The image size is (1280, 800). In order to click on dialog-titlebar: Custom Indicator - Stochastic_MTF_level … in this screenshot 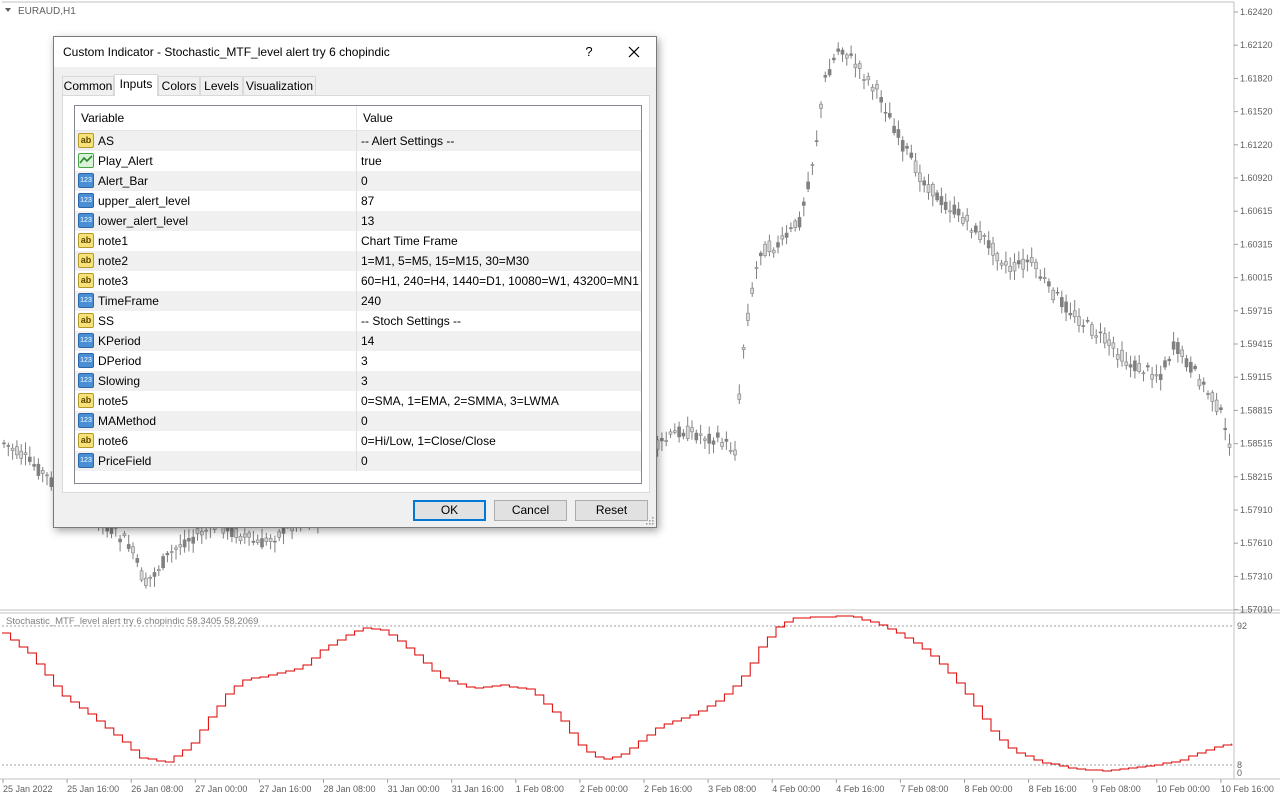, I will do `click(355, 52)`.